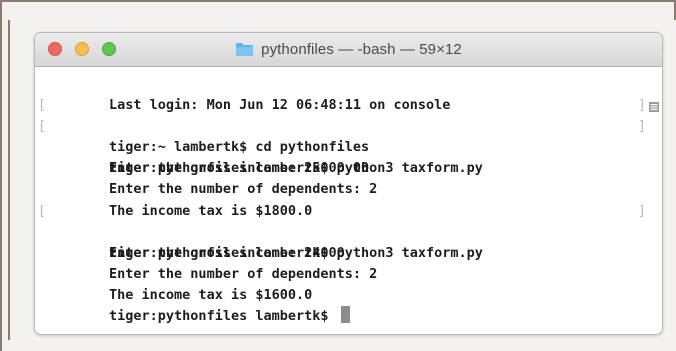 The image size is (676, 351). Describe the element at coordinates (223, 316) in the screenshot. I see `line-text: tiger:pythonfiles lambertk$` at that location.